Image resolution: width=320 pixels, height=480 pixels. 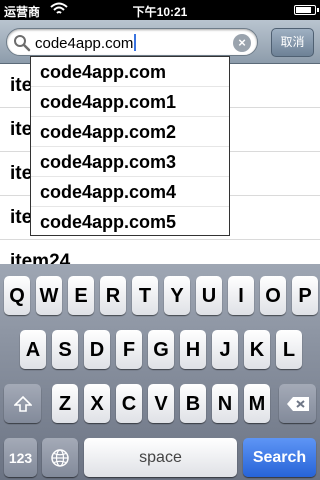 I want to click on search-icon, so click(x=22, y=43).